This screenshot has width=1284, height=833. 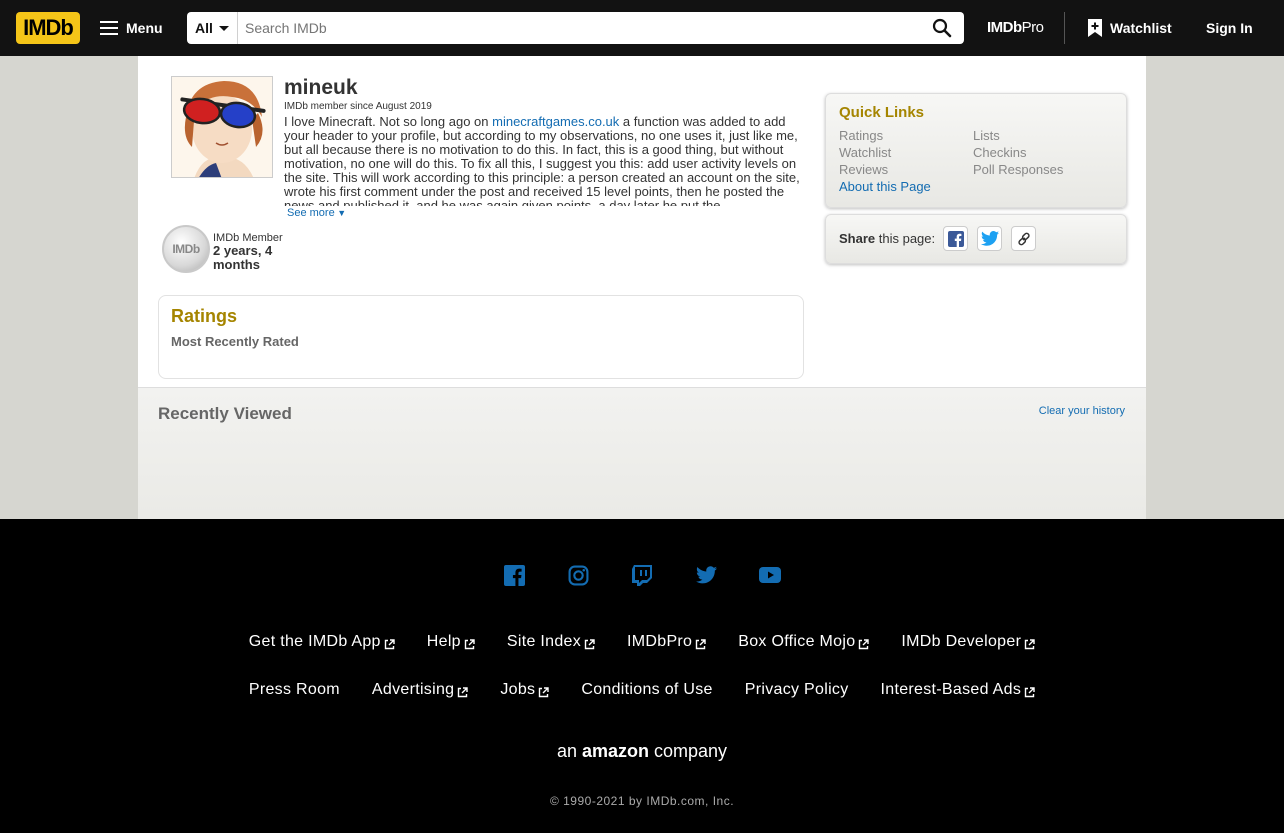 I want to click on footer-twitter-link, so click(x=706, y=575).